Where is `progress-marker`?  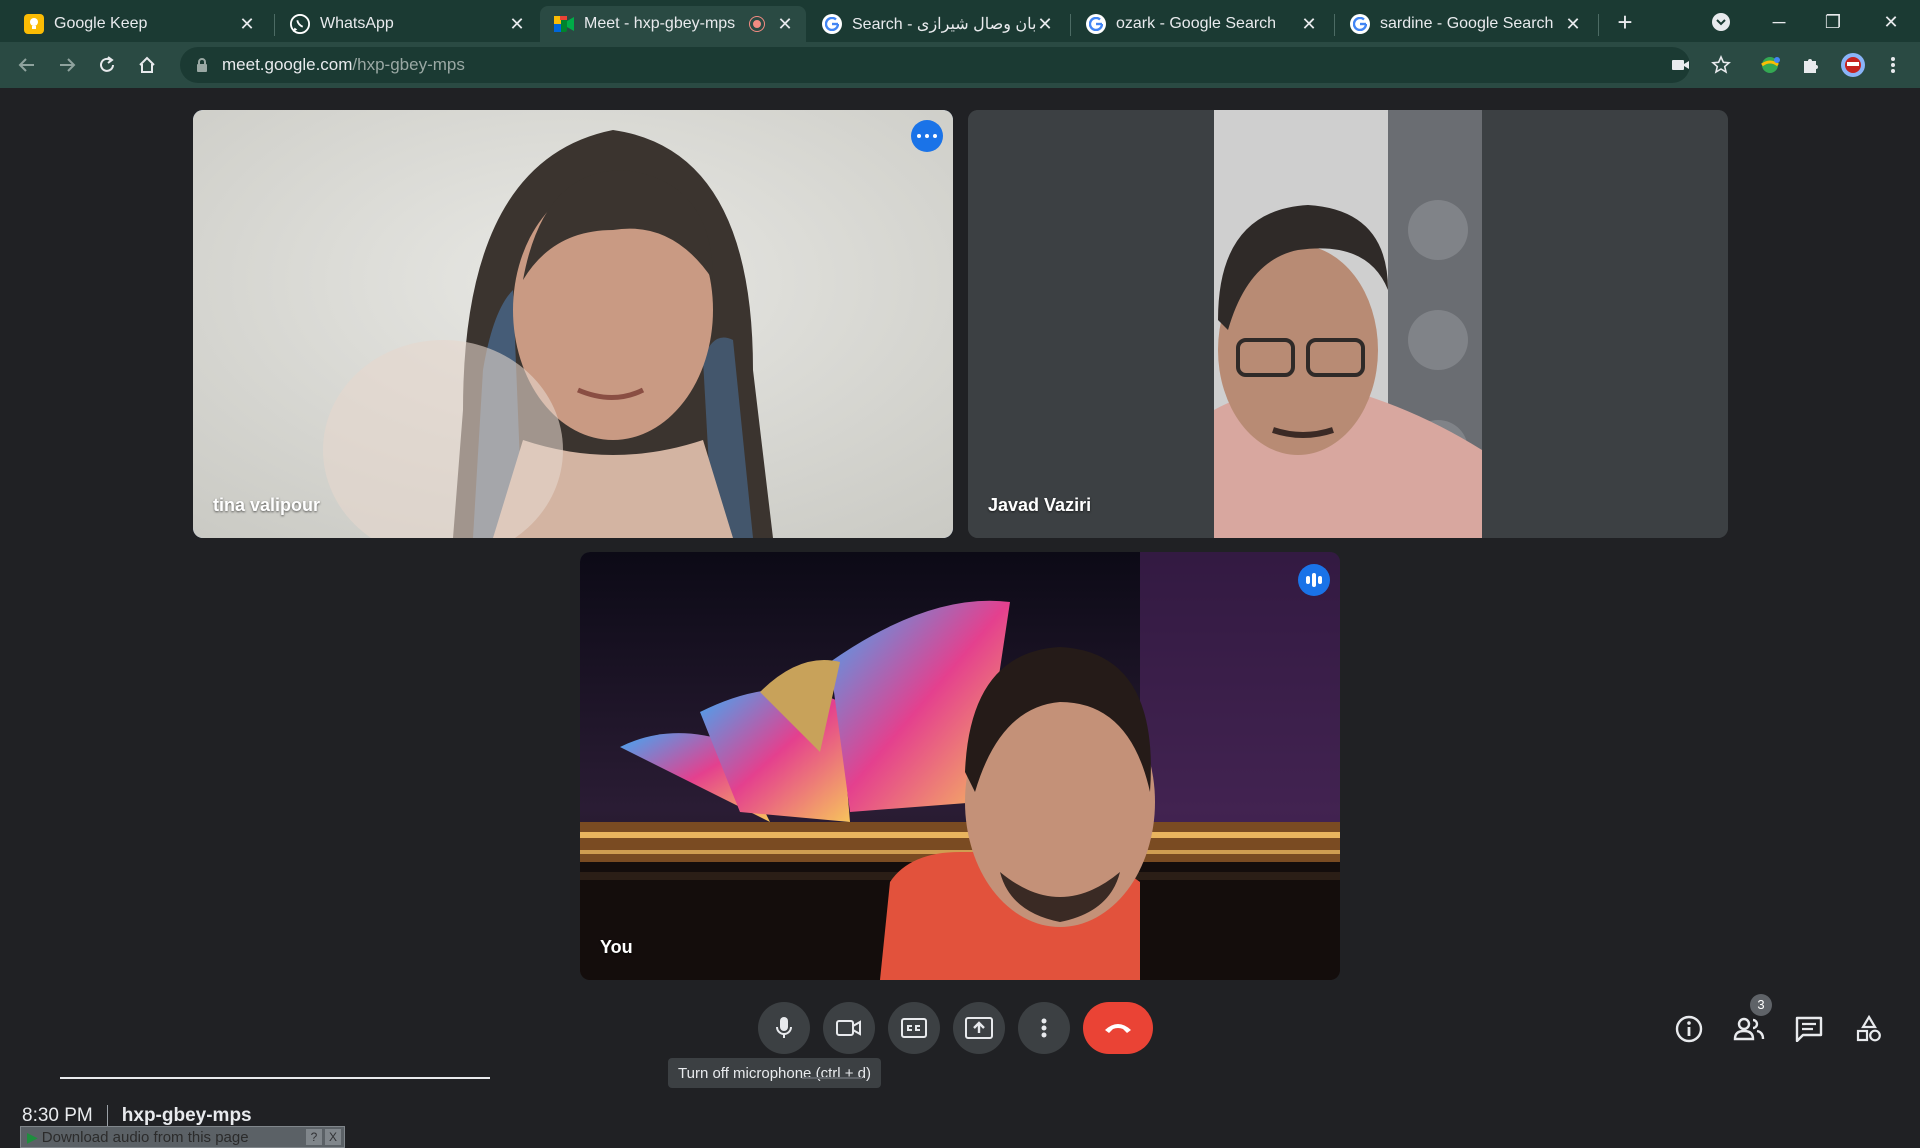 progress-marker is located at coordinates (832, 1078).